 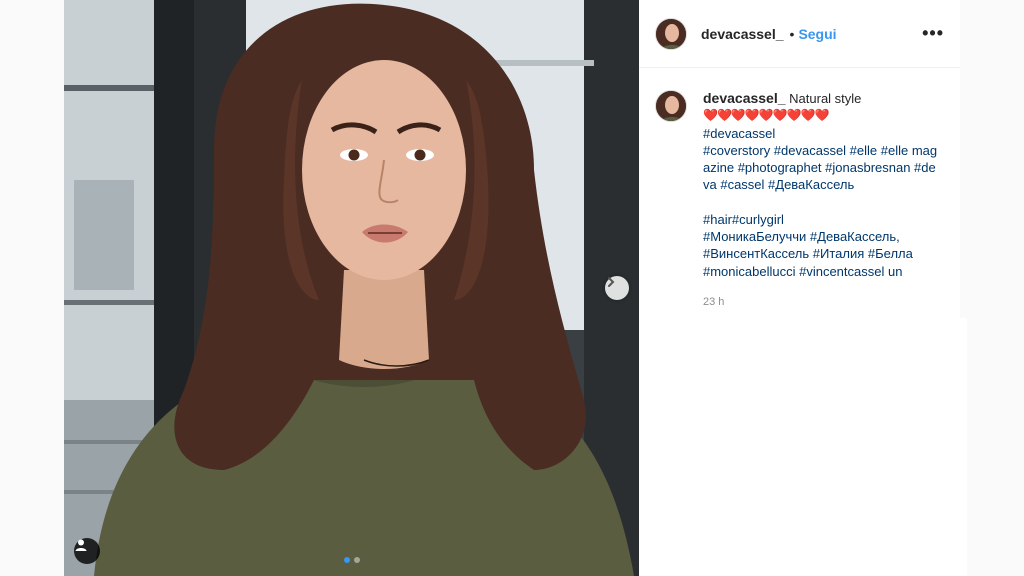 I want to click on caption-title: Natural style, so click(x=825, y=98).